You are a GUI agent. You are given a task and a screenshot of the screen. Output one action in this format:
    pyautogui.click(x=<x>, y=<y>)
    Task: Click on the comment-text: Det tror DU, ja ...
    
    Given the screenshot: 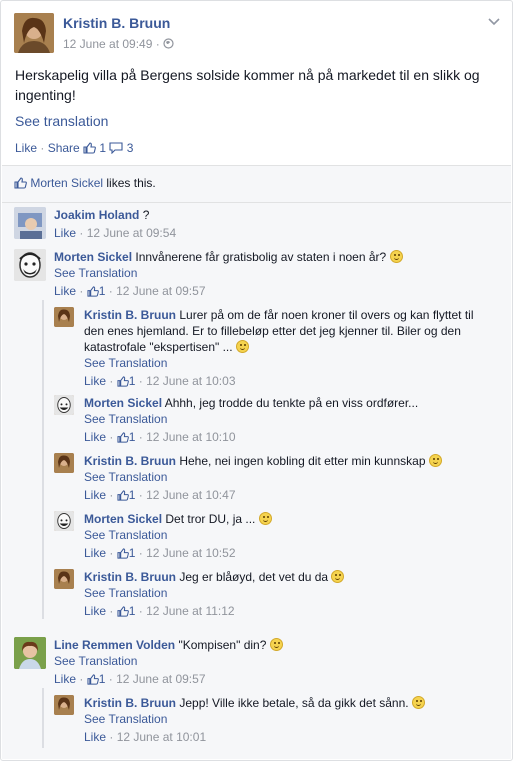 What is the action you would take?
    pyautogui.click(x=210, y=519)
    